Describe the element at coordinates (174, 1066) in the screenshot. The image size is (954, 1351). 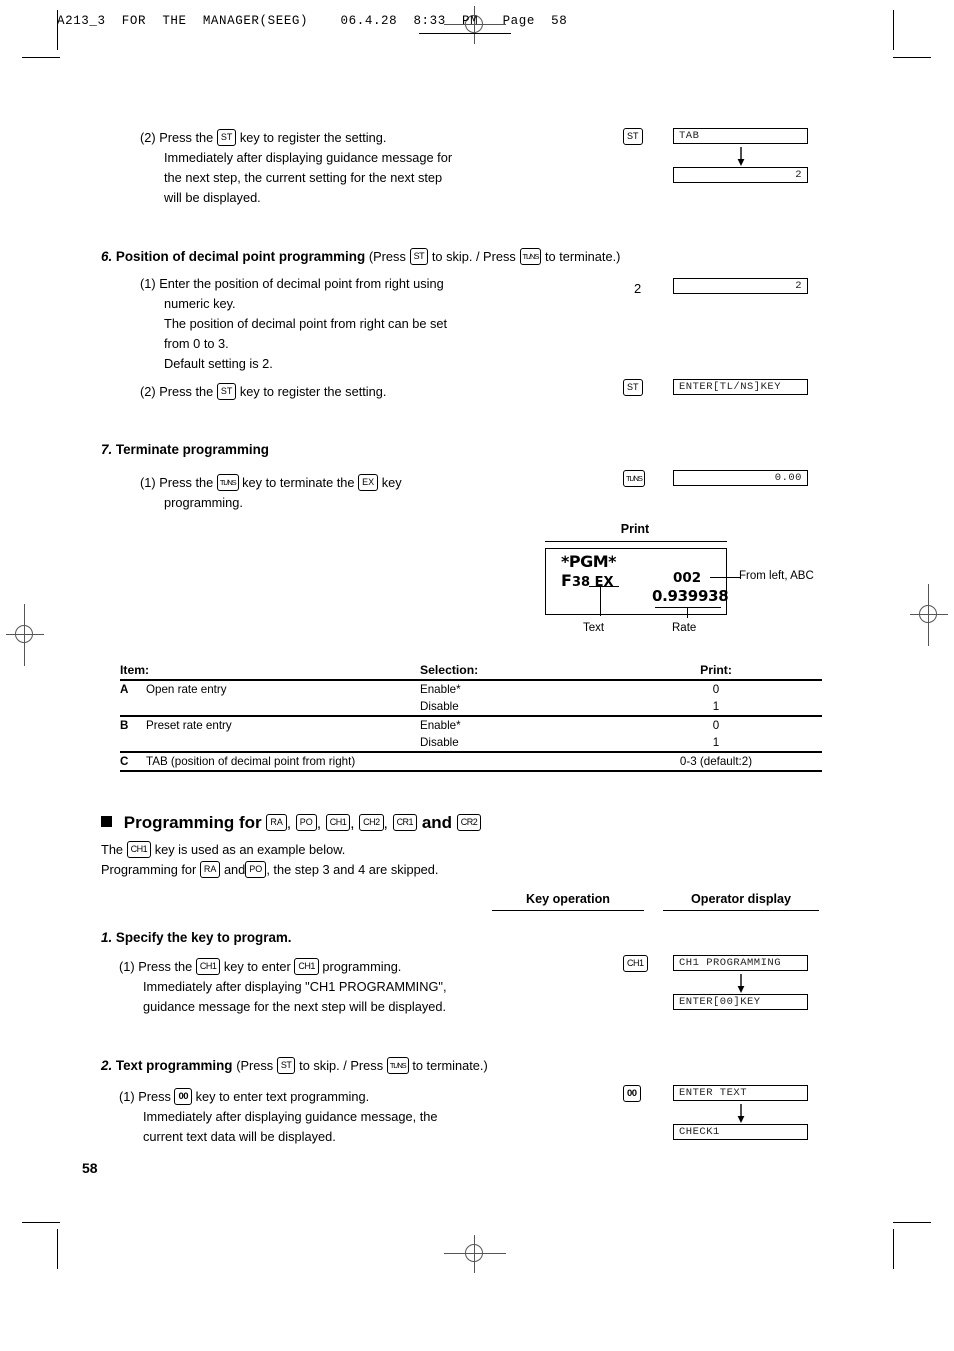
I see `step2-title: Text programming` at that location.